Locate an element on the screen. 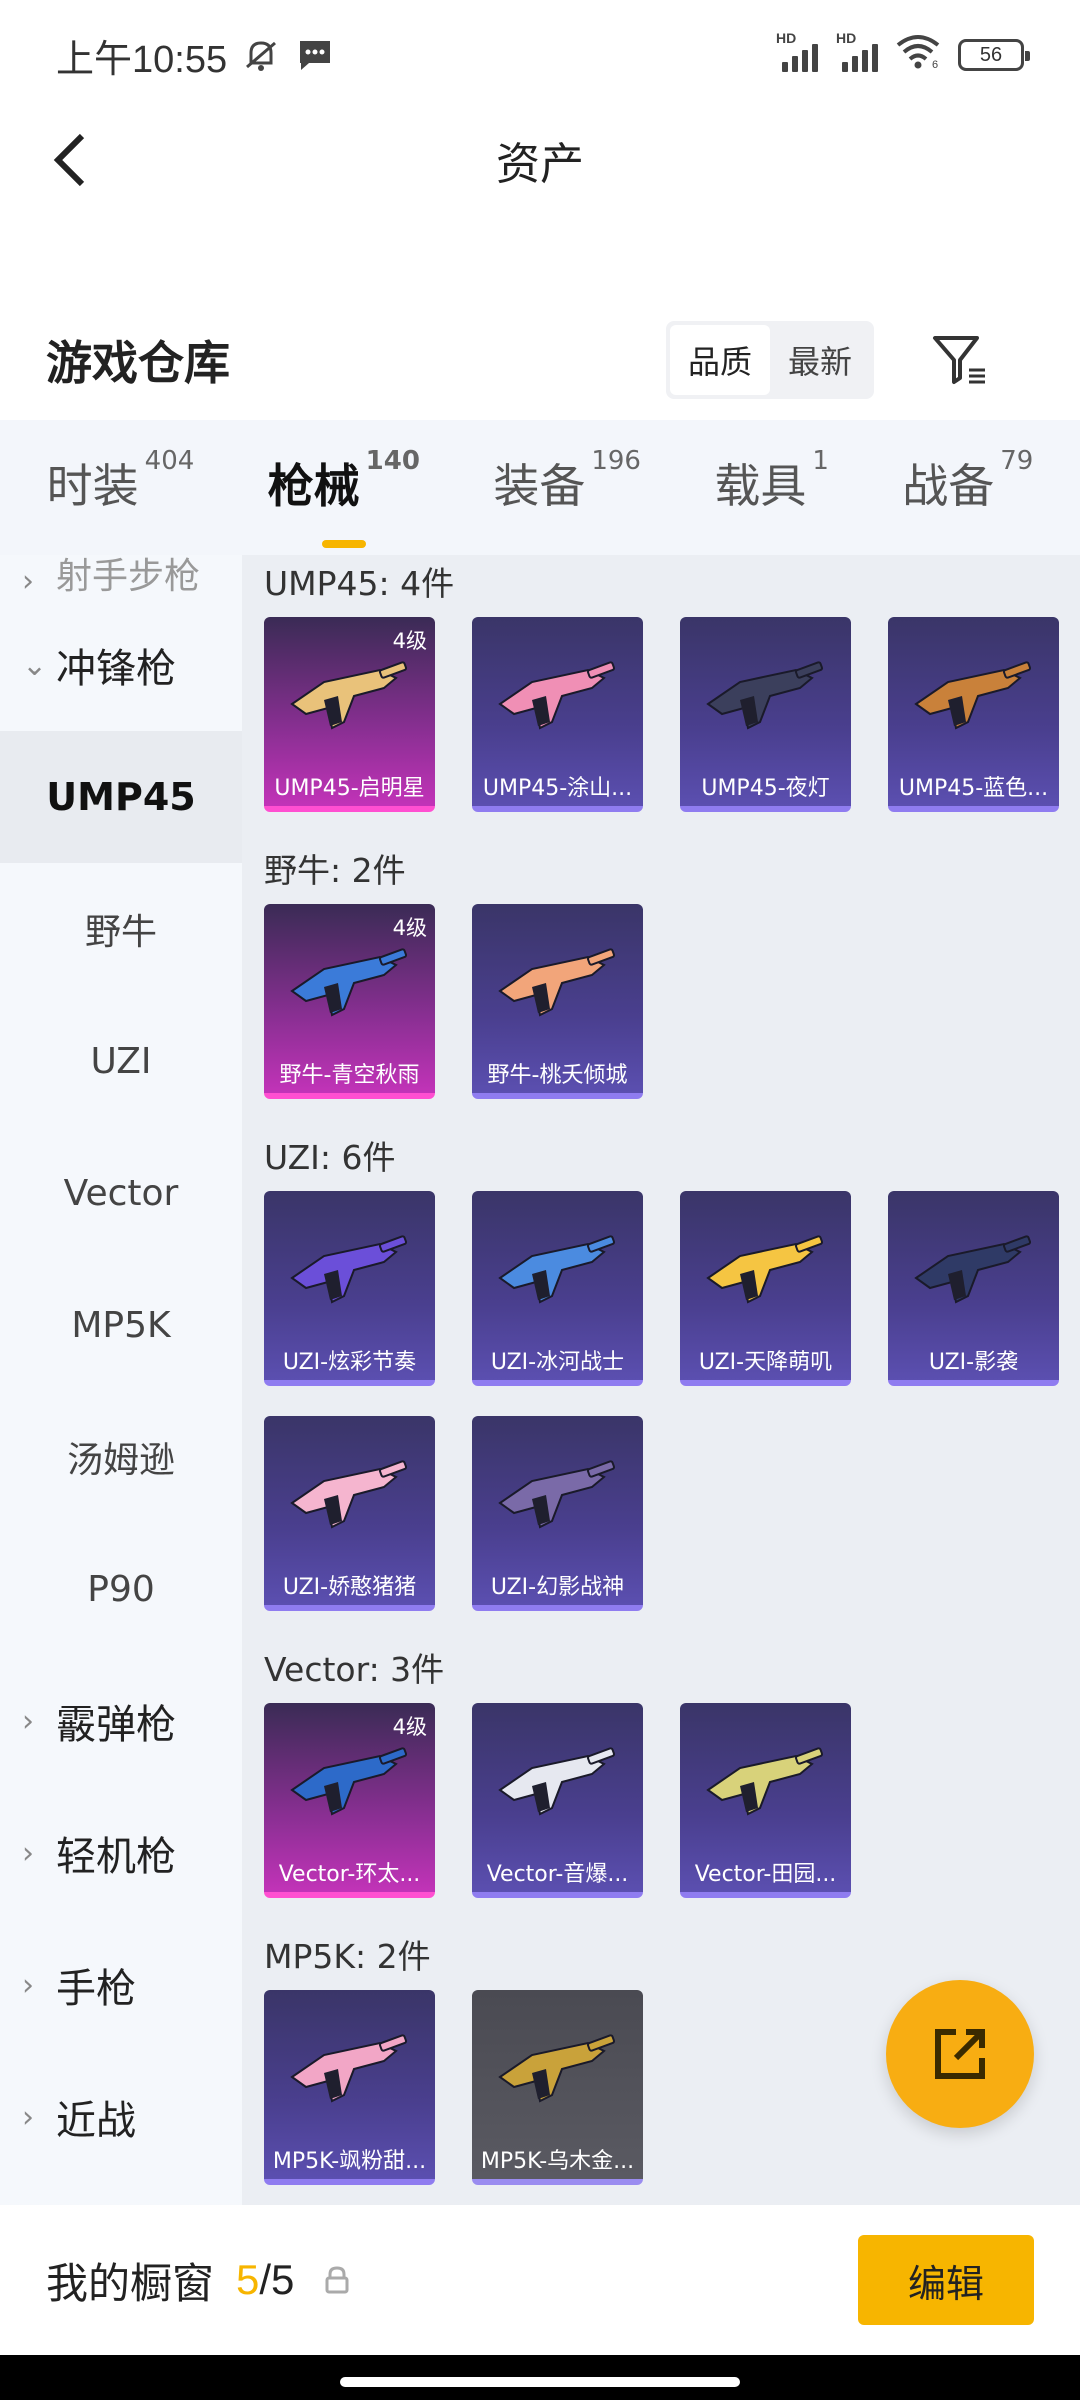 The width and height of the screenshot is (1080, 2400). sort-quality-button: 品质 is located at coordinates (719, 360).